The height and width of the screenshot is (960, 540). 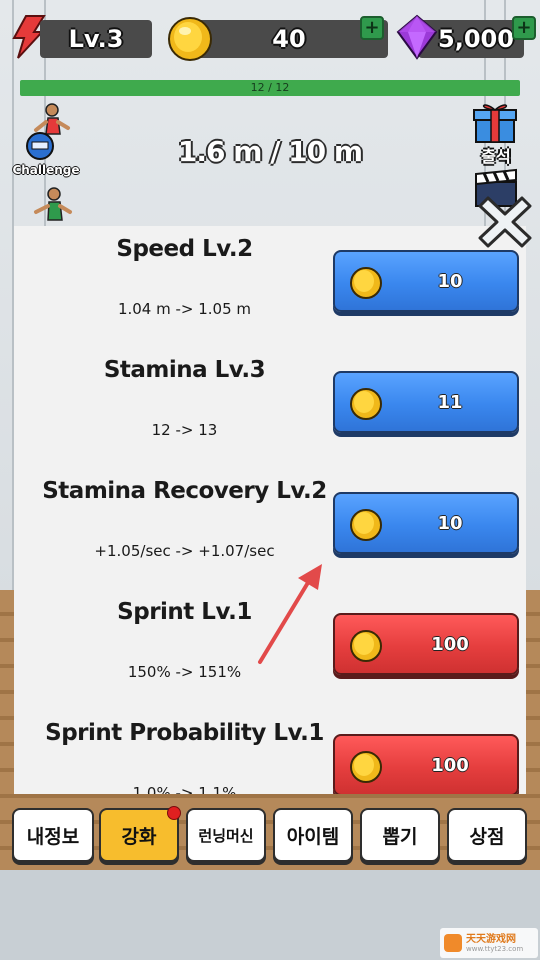 What do you see at coordinates (426, 644) in the screenshot?
I see `upgrade-sprint-button: 100` at bounding box center [426, 644].